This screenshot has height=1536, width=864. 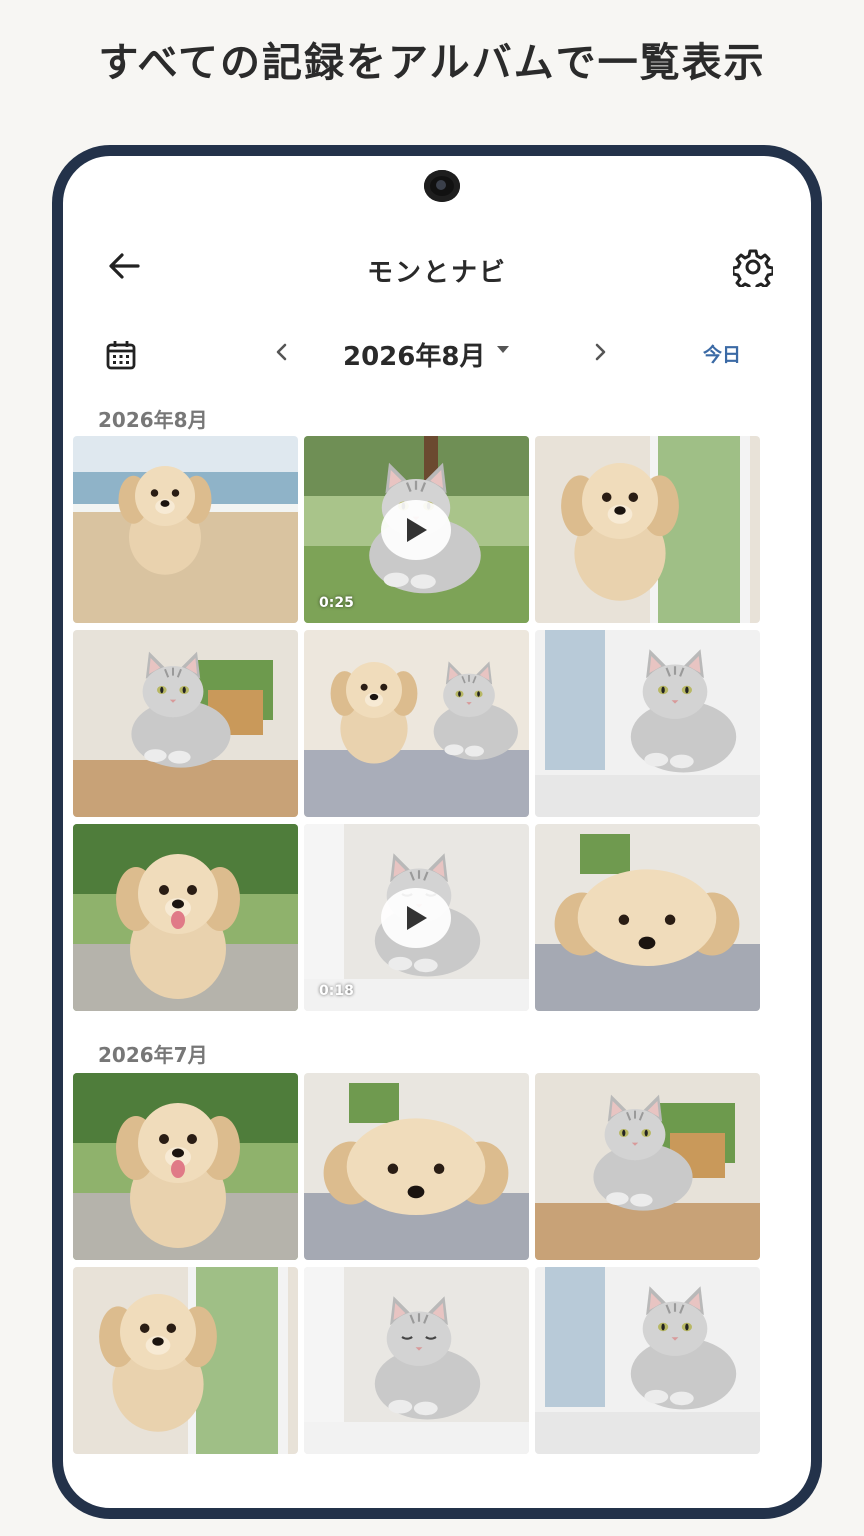 What do you see at coordinates (153, 420) in the screenshot?
I see `section-header: 2026年8月` at bounding box center [153, 420].